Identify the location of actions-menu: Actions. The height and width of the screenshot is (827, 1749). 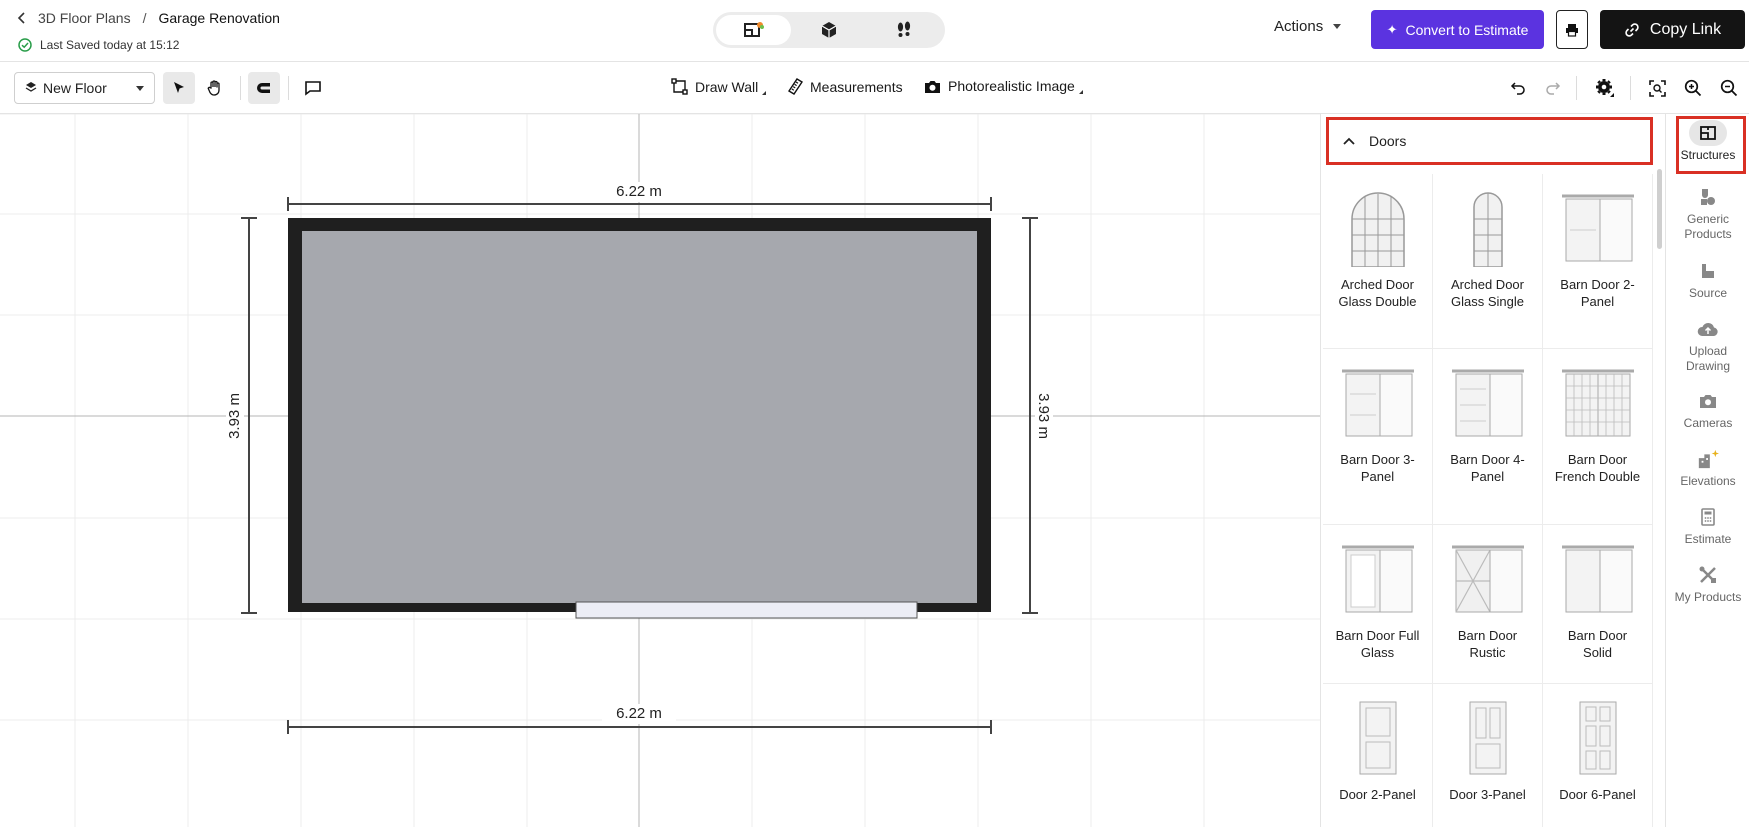
(1308, 26).